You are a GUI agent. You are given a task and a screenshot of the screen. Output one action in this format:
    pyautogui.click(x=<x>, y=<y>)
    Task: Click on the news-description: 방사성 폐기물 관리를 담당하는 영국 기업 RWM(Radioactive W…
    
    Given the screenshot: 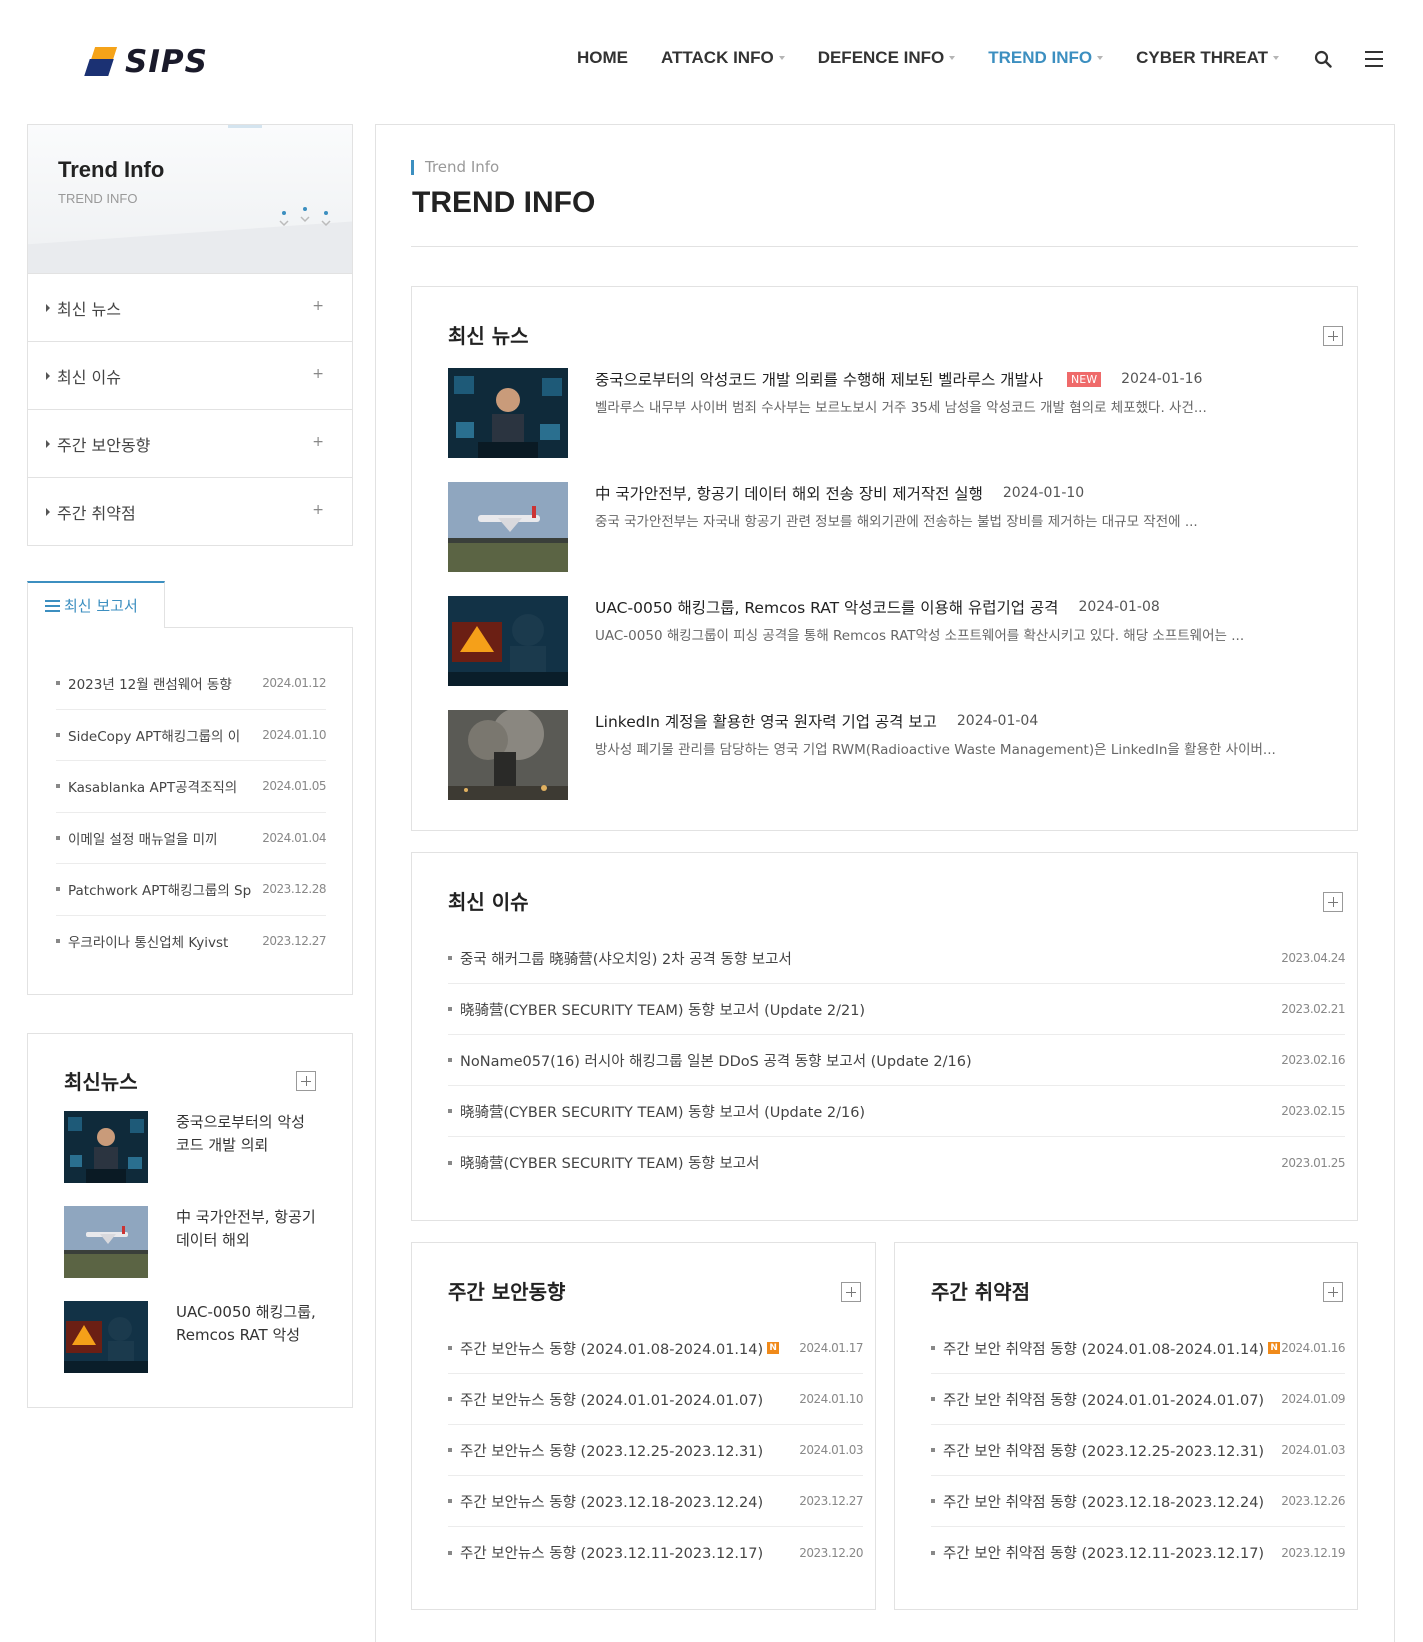 What is the action you would take?
    pyautogui.click(x=935, y=750)
    